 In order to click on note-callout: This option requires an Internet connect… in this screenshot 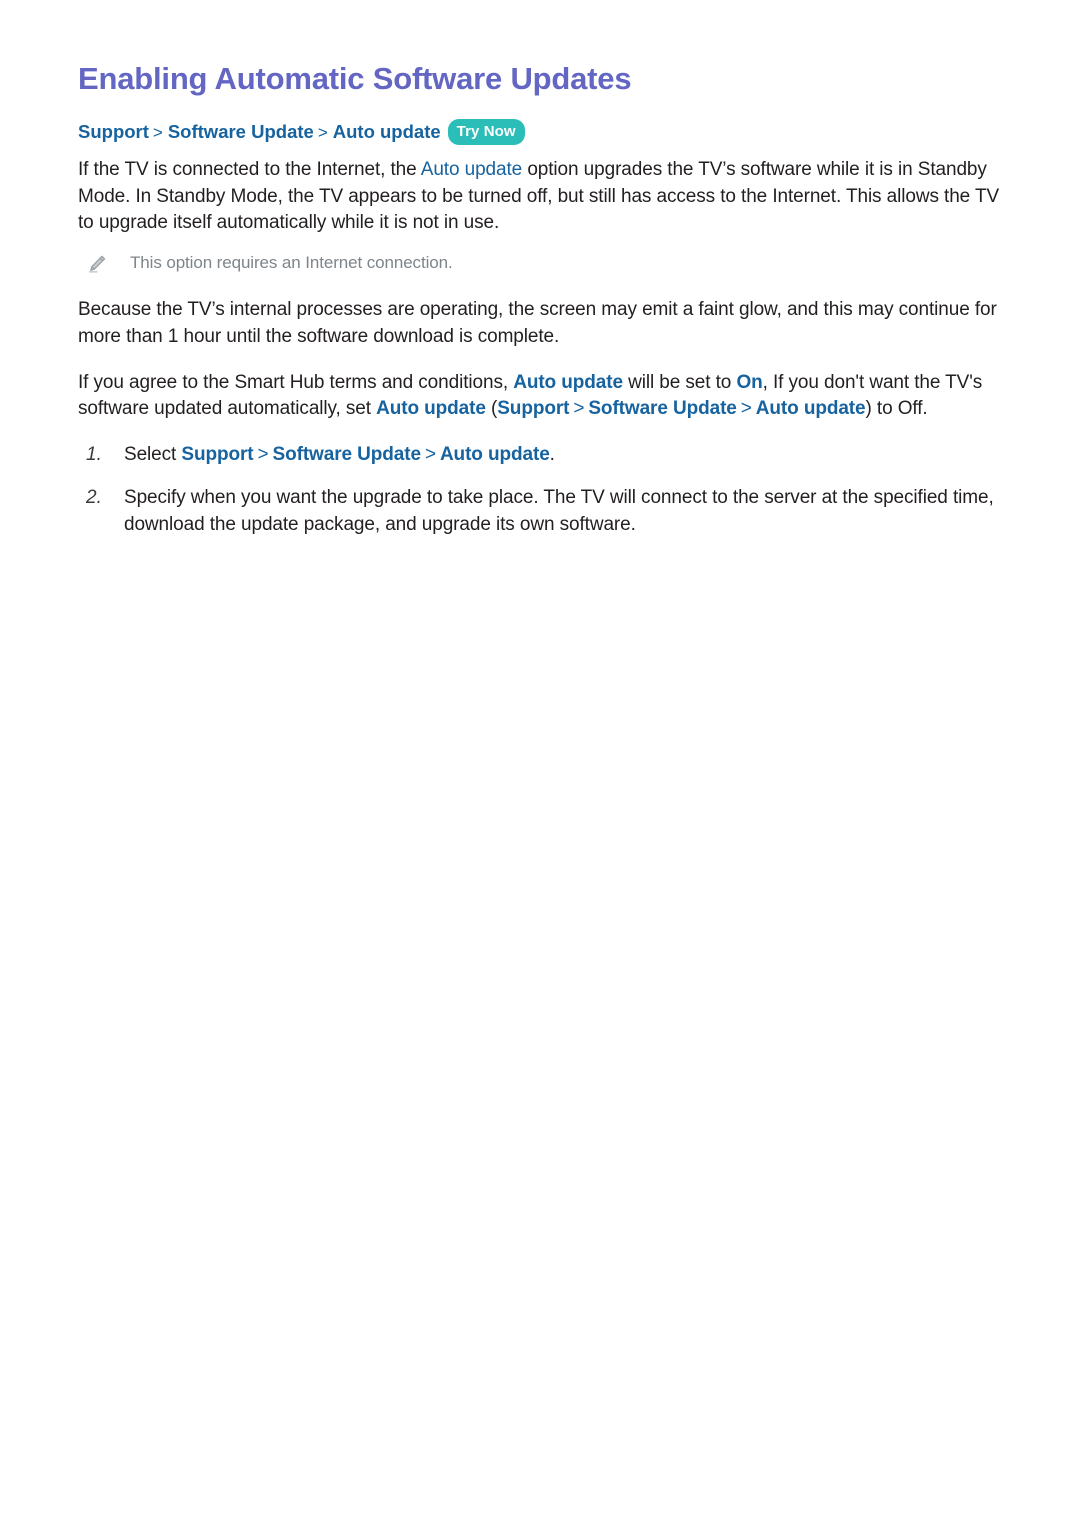, I will do `click(541, 263)`.